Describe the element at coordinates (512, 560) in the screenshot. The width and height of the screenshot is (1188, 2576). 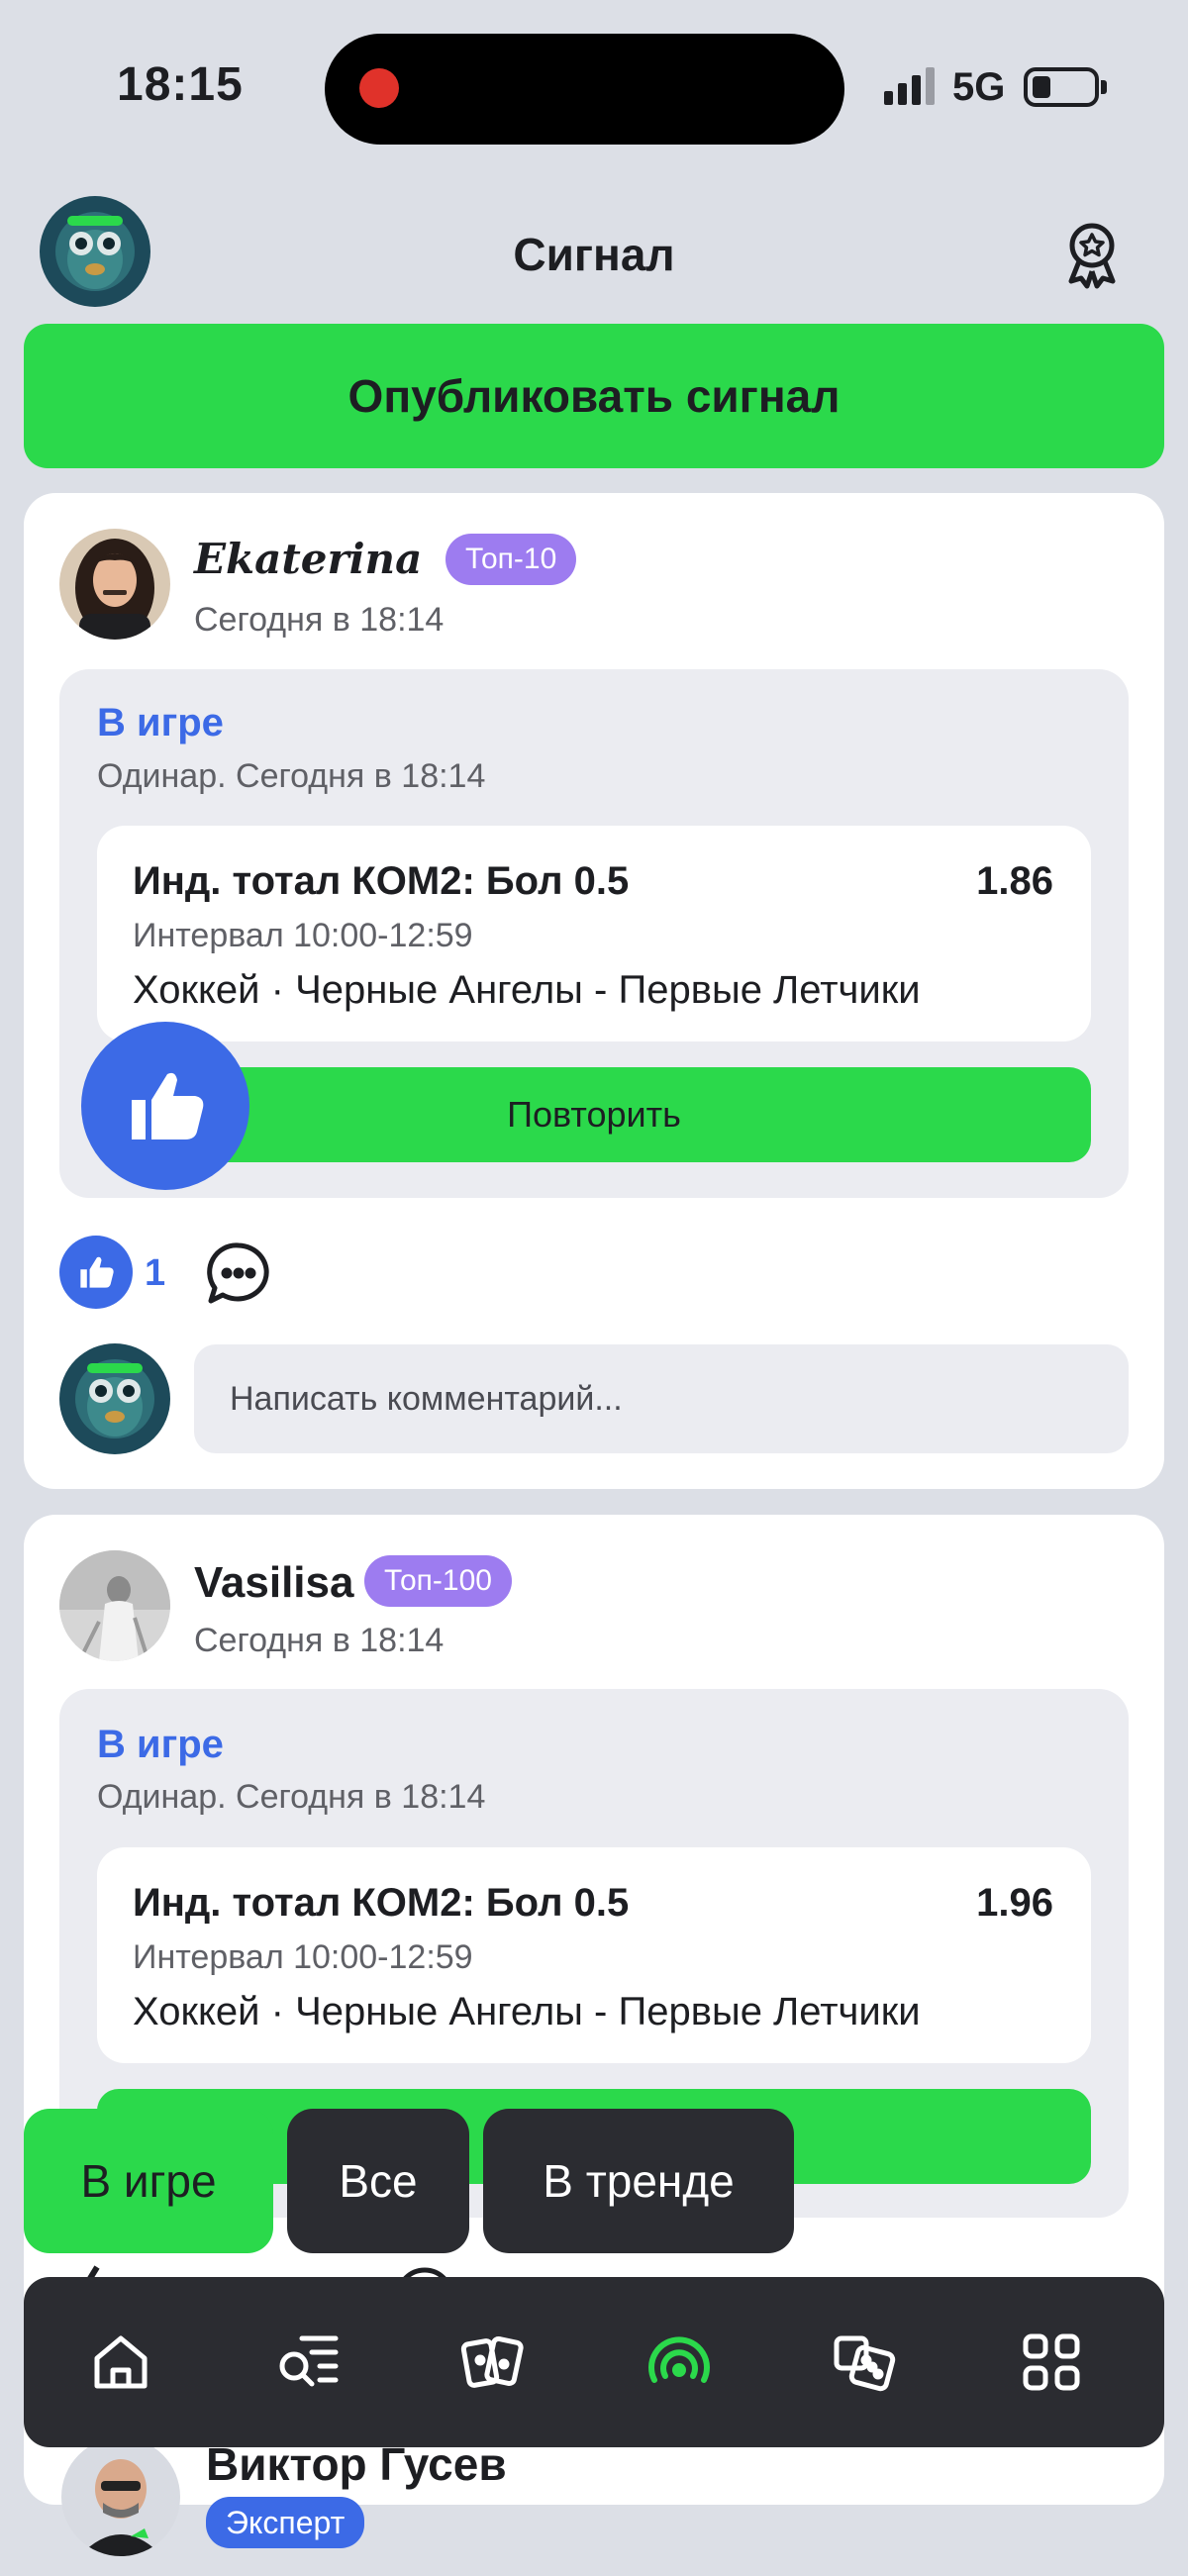
I see `rank-badge: Топ-10` at that location.